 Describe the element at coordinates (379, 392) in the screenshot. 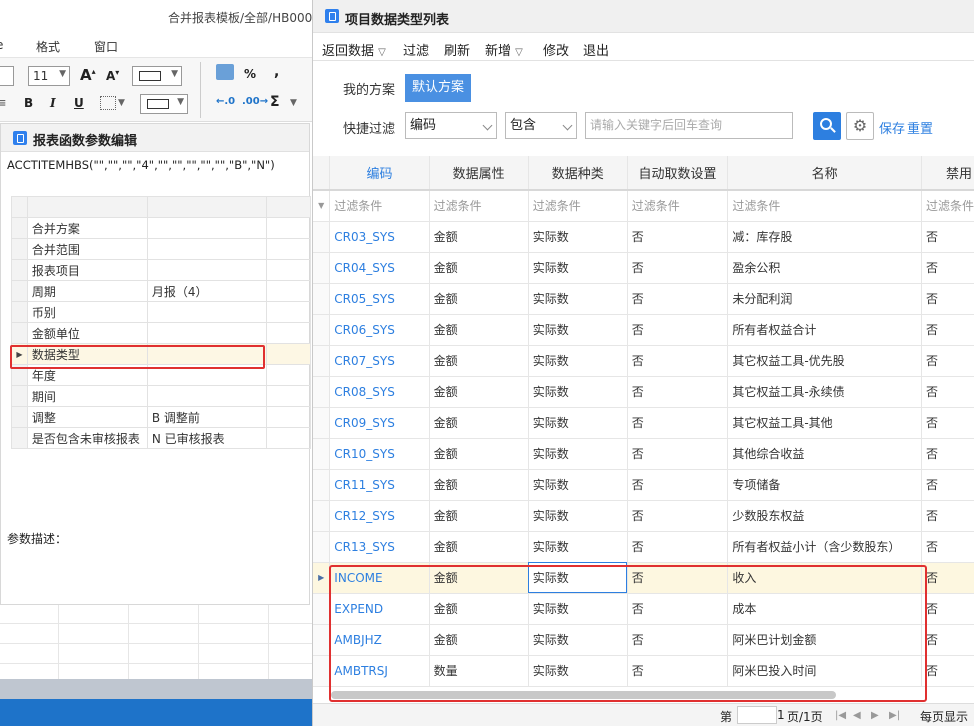

I see `cell-code: CR08_SYS` at that location.